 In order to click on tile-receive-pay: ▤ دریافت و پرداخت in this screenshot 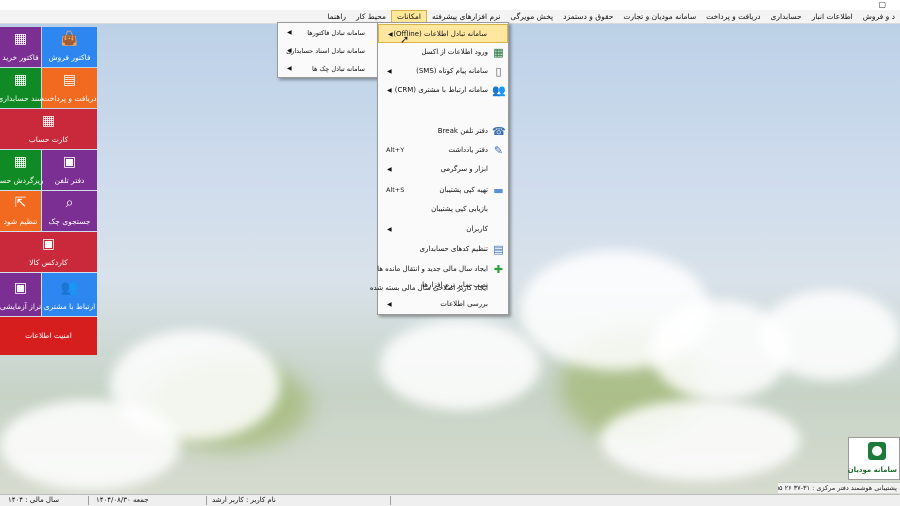, I will do `click(69, 88)`.